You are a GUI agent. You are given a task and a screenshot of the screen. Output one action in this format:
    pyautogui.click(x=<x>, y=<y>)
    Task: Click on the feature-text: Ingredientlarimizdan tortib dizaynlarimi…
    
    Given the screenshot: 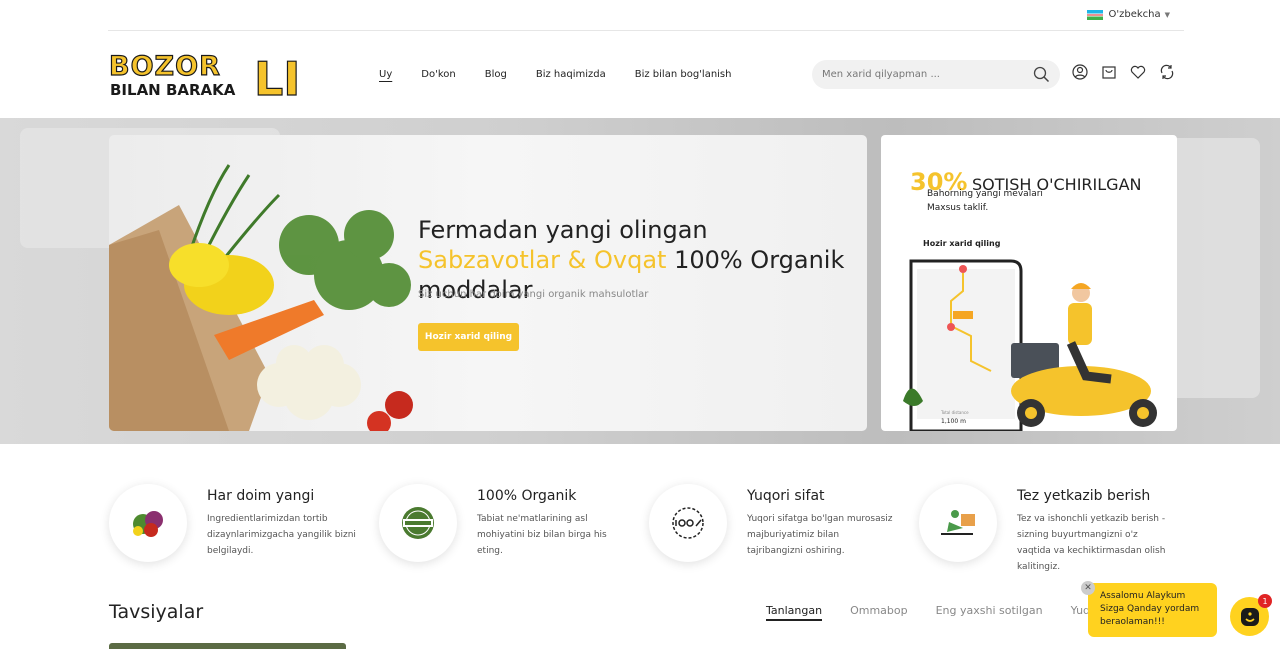 What is the action you would take?
    pyautogui.click(x=281, y=535)
    